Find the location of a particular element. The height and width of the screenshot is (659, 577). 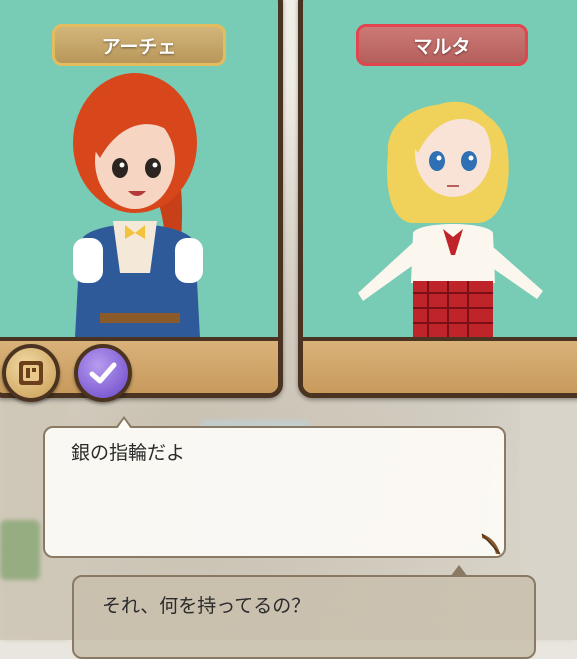

book-icon is located at coordinates (31, 373).